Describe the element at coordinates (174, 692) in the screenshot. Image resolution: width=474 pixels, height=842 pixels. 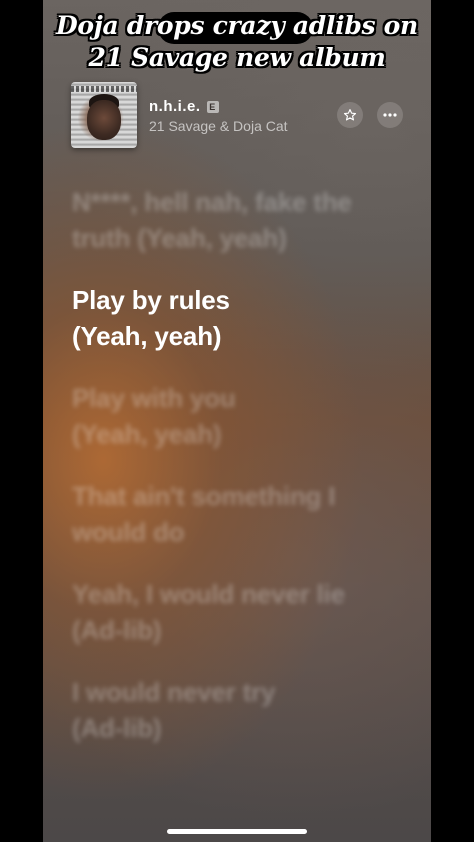
I see `lyric-line-text: I would never try` at that location.